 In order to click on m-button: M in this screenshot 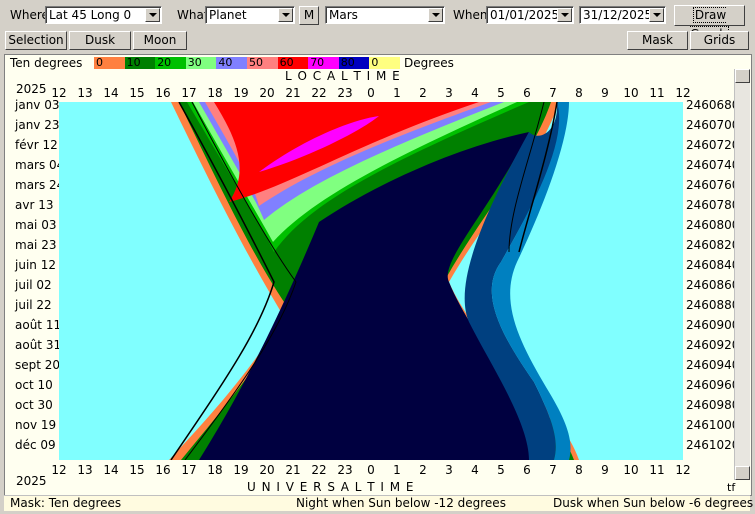, I will do `click(309, 15)`.